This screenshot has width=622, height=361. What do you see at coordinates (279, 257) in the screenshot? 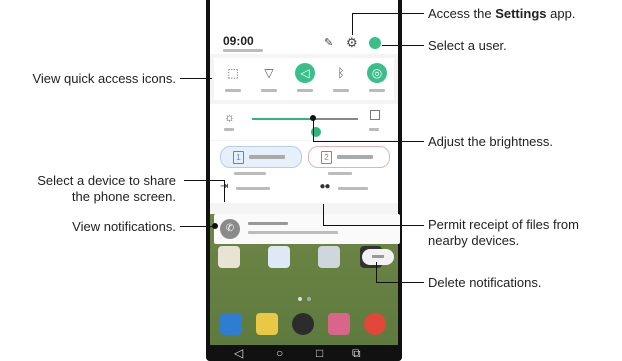
I see `play-store-icon` at bounding box center [279, 257].